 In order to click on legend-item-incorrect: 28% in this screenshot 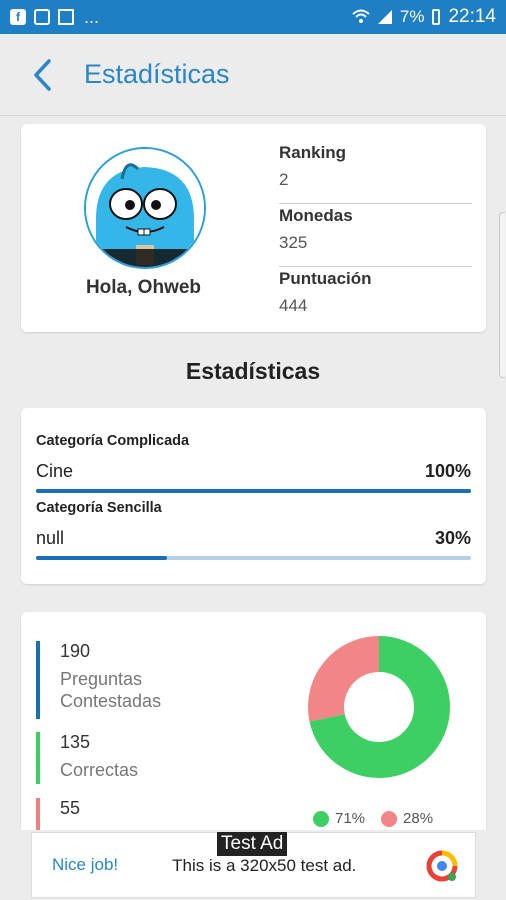, I will do `click(407, 818)`.